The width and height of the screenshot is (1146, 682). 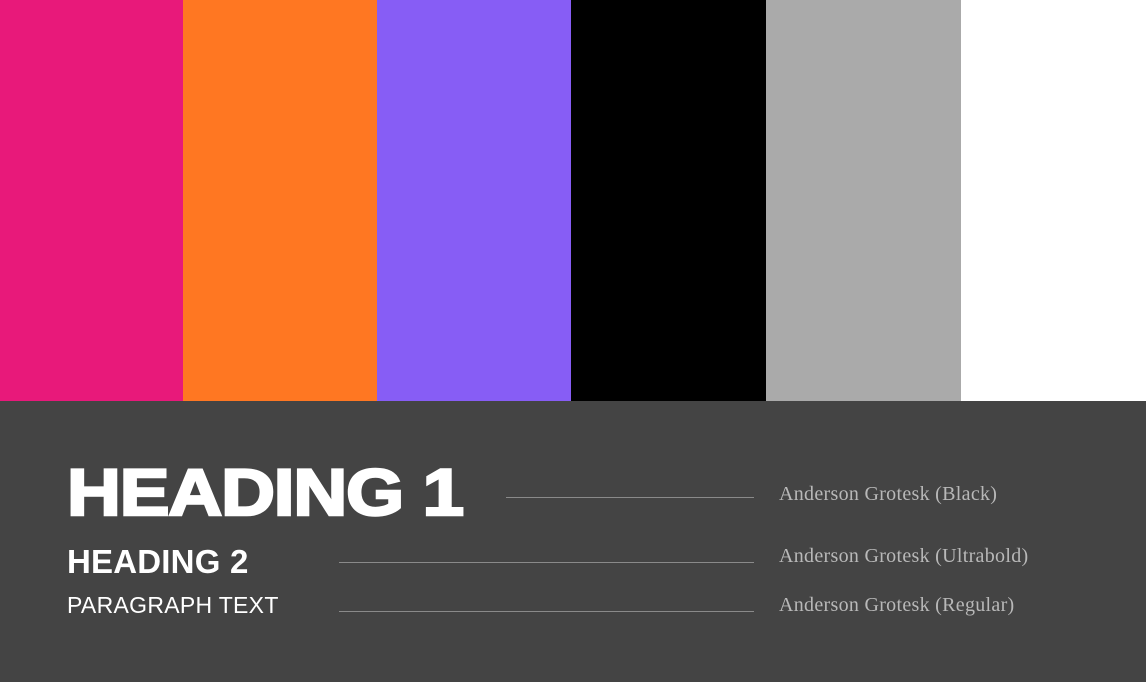 I want to click on heading-1-connector-line, so click(x=630, y=497).